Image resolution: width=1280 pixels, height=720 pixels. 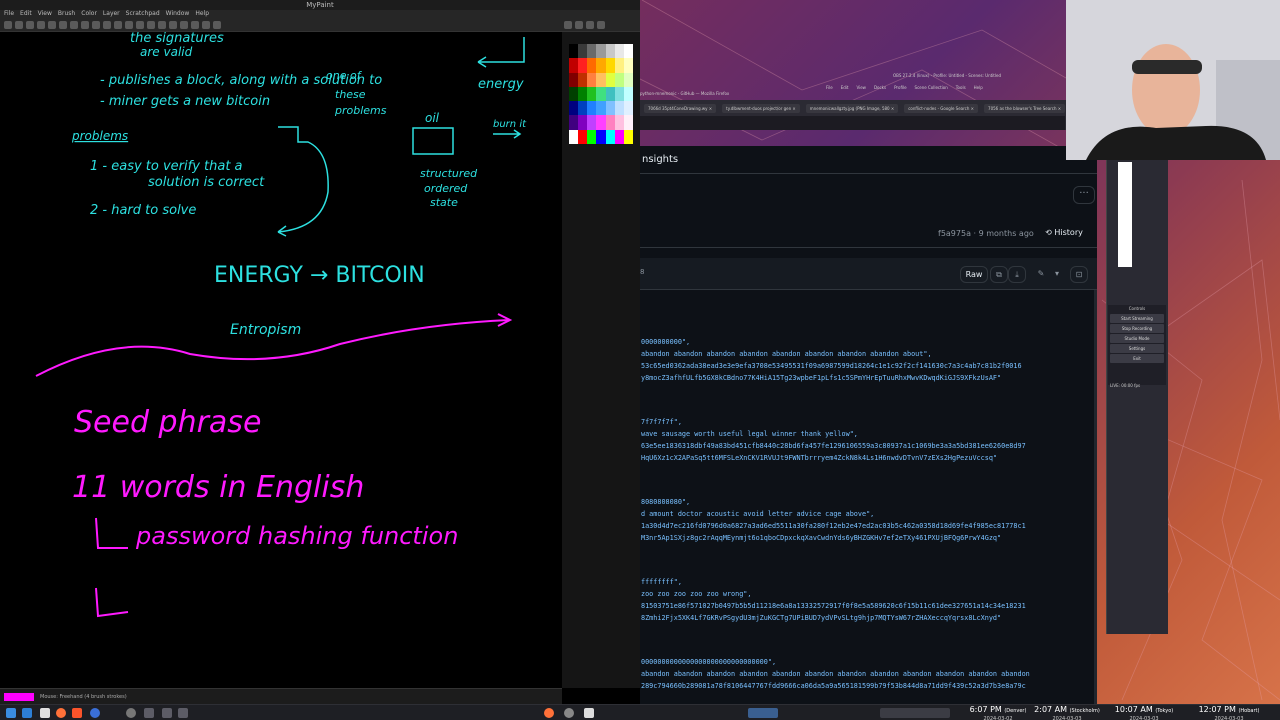 I want to click on brave-icon, so click(x=77, y=713).